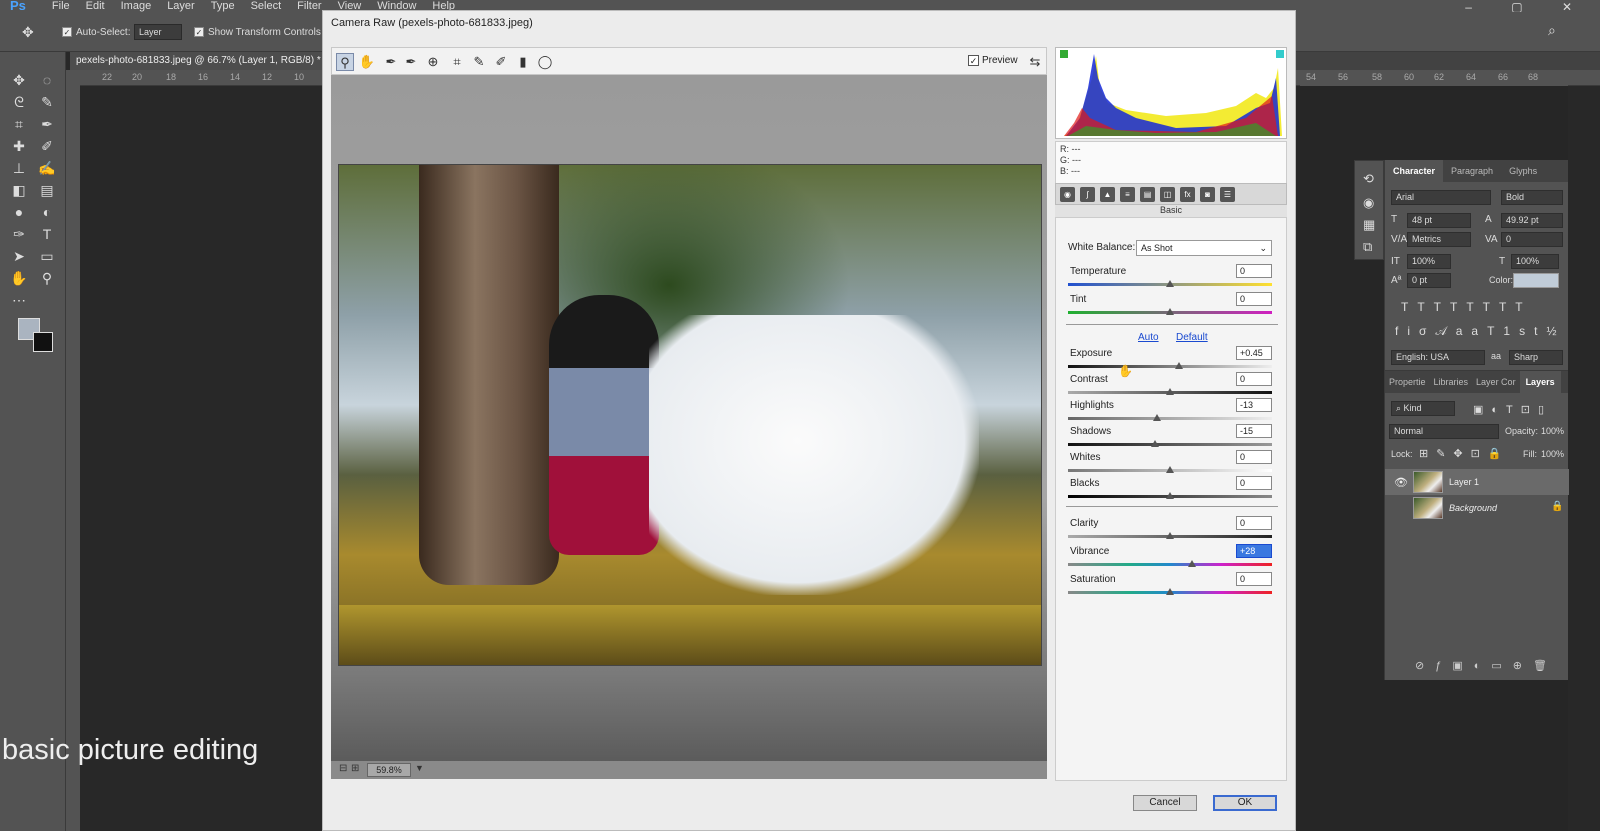 The height and width of the screenshot is (831, 1600). I want to click on swatches-panel-icon: ▦, so click(1369, 225).